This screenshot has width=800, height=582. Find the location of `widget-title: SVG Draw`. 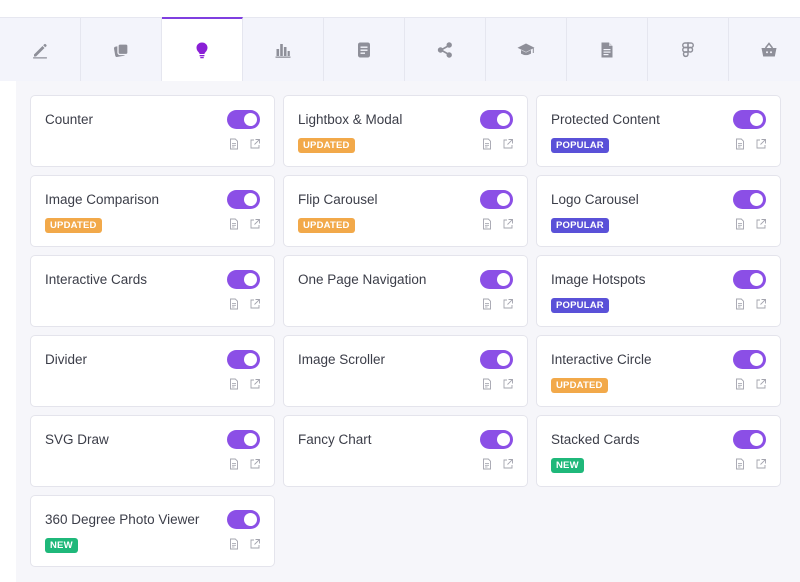

widget-title: SVG Draw is located at coordinates (77, 439).